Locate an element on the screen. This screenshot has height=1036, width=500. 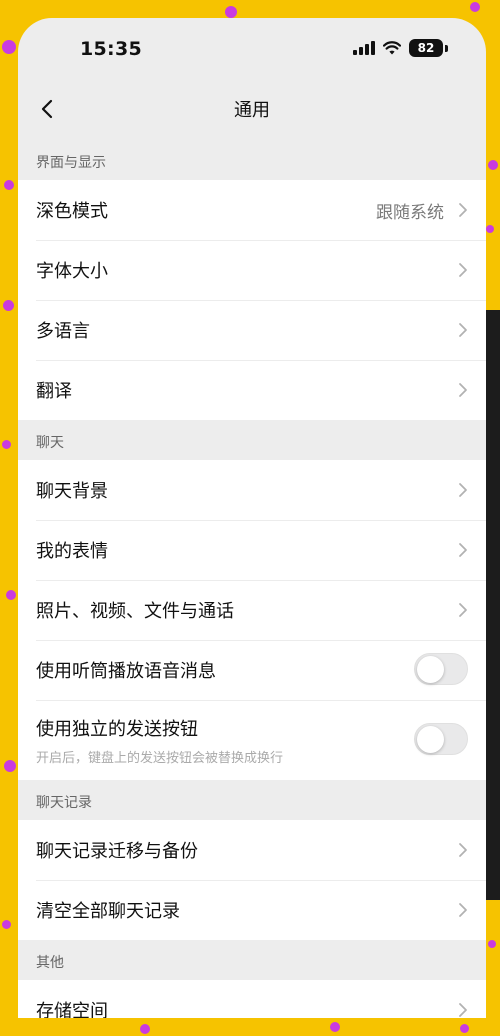
translate-row: 翻译 is located at coordinates (252, 390).